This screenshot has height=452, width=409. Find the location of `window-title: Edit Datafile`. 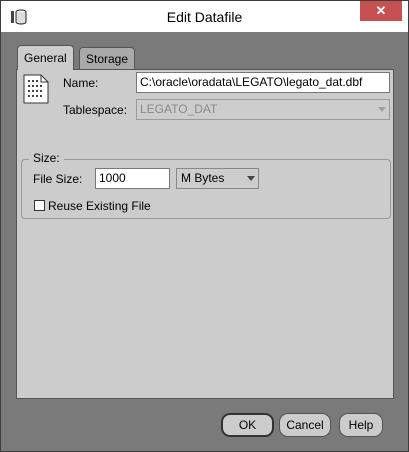

window-title: Edit Datafile is located at coordinates (204, 17).